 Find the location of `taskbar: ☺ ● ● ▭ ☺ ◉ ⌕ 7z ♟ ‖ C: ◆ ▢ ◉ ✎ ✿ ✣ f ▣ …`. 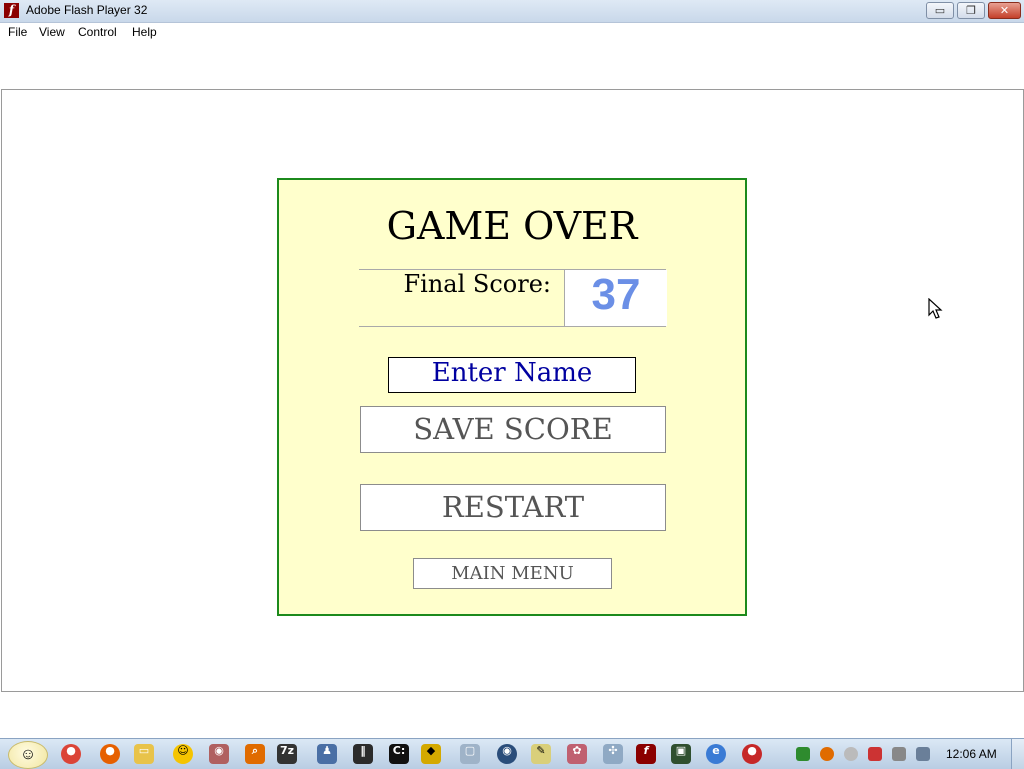

taskbar: ☺ ● ● ▭ ☺ ◉ ⌕ 7z ♟ ‖ C: ◆ ▢ ◉ ✎ ✿ ✣ f ▣ … is located at coordinates (512, 753).